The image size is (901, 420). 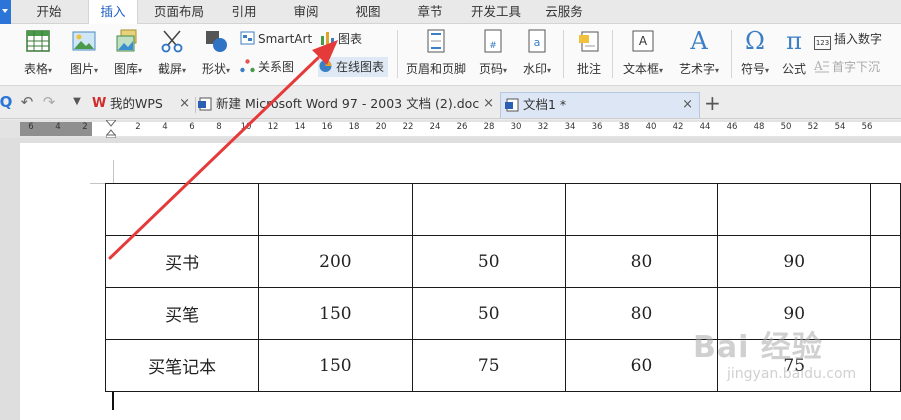 I want to click on ruler-tick: 20, so click(x=381, y=127).